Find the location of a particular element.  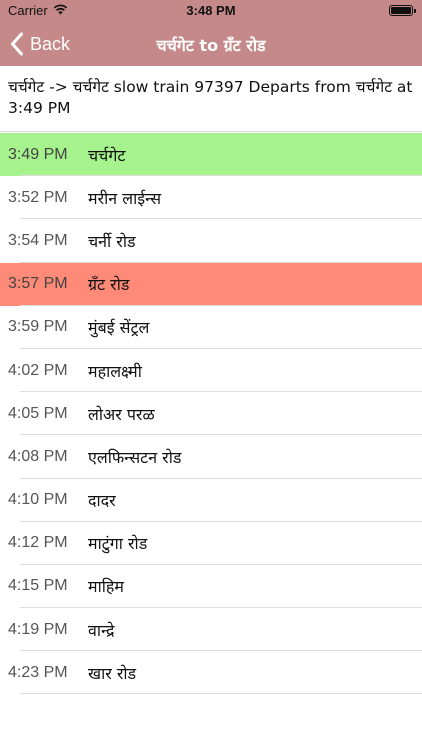

stop-time: 4:08 PM is located at coordinates (38, 456).